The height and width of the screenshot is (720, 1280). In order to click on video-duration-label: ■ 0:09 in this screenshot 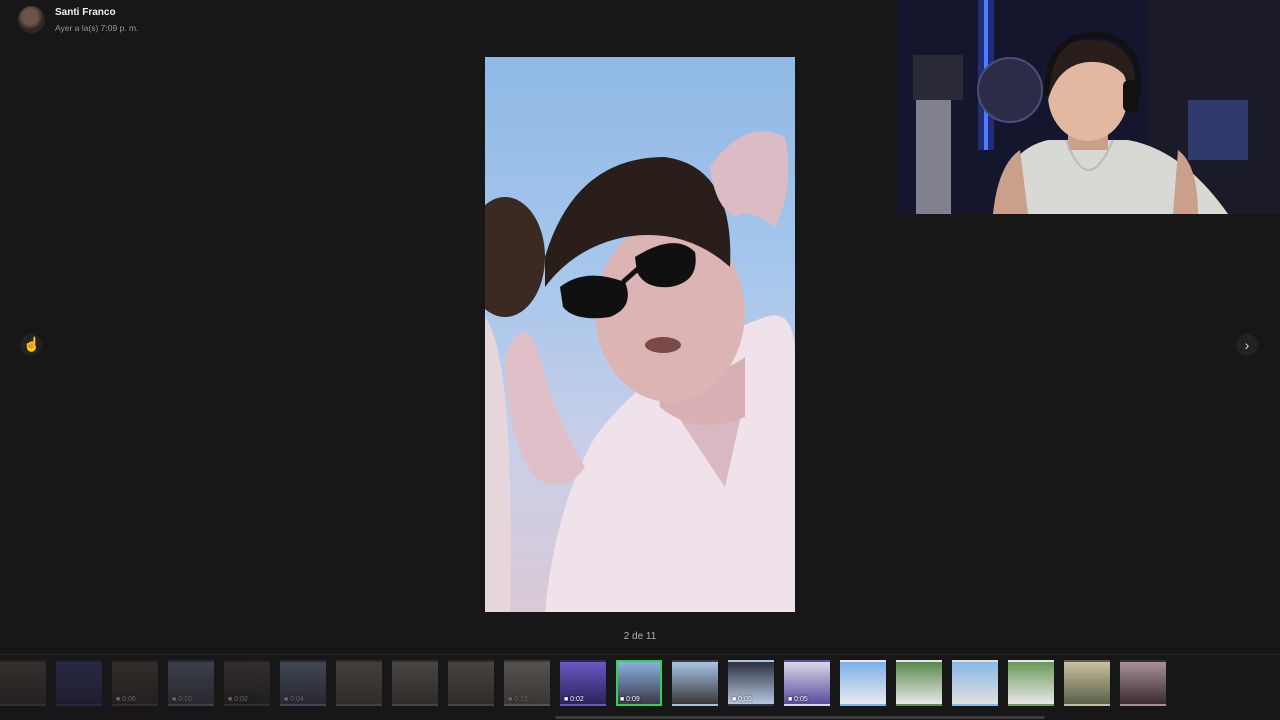, I will do `click(630, 699)`.